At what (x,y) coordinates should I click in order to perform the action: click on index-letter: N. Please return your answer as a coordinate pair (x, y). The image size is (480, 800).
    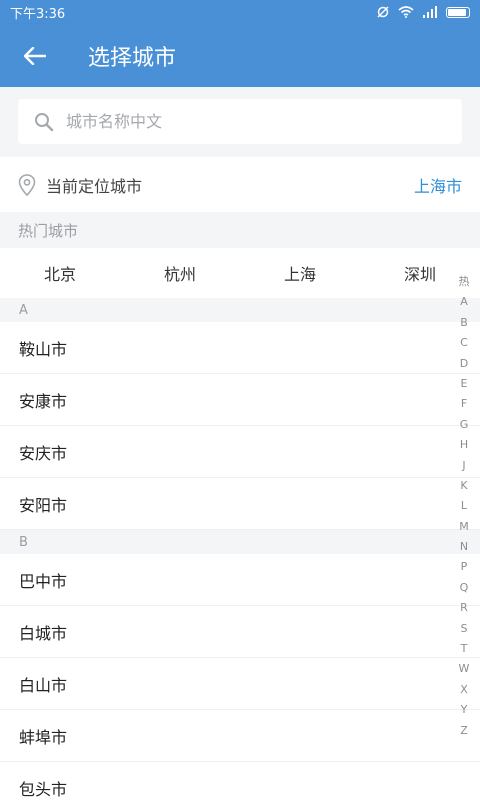
    Looking at the image, I should click on (464, 547).